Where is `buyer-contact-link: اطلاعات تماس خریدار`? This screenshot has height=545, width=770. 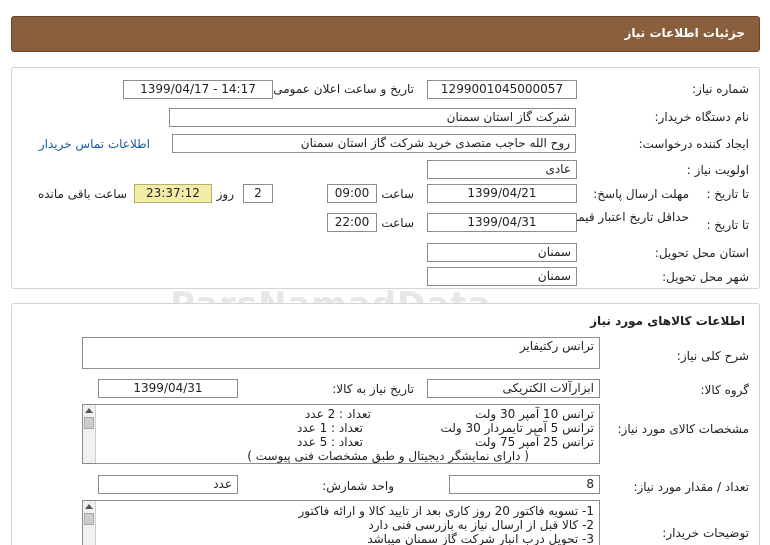 buyer-contact-link: اطلاعات تماس خریدار is located at coordinates (94, 144).